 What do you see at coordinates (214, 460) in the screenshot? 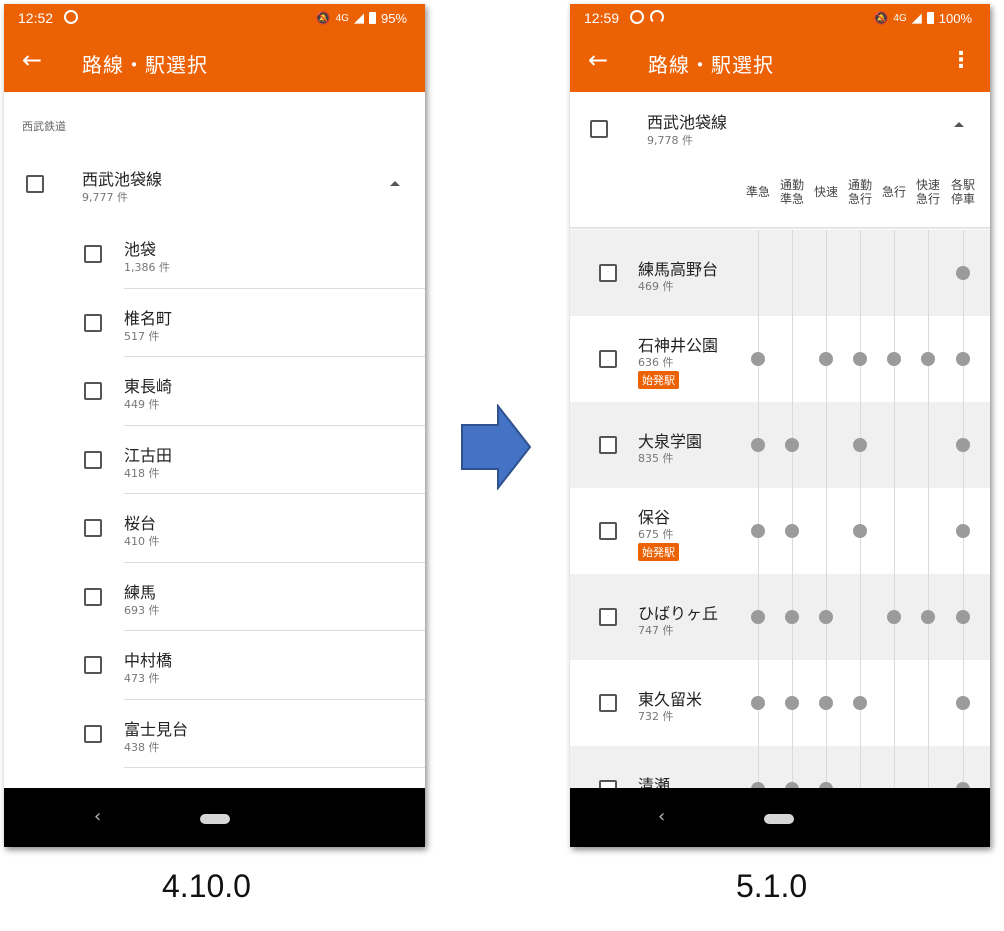
I see `list-item: 江古田 418 件` at bounding box center [214, 460].